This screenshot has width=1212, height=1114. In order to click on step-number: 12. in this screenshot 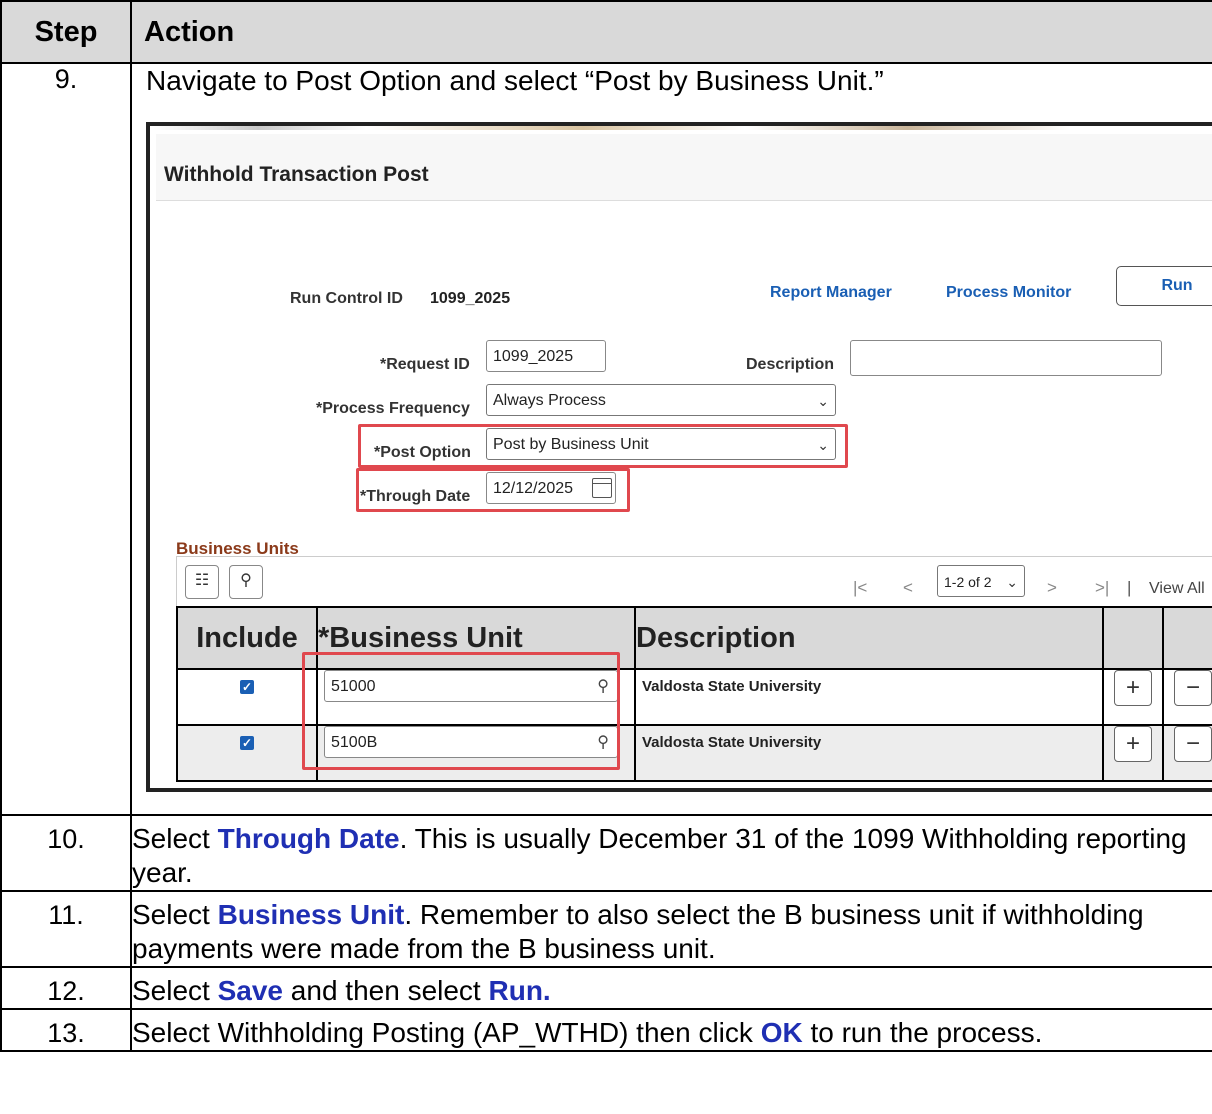, I will do `click(66, 988)`.